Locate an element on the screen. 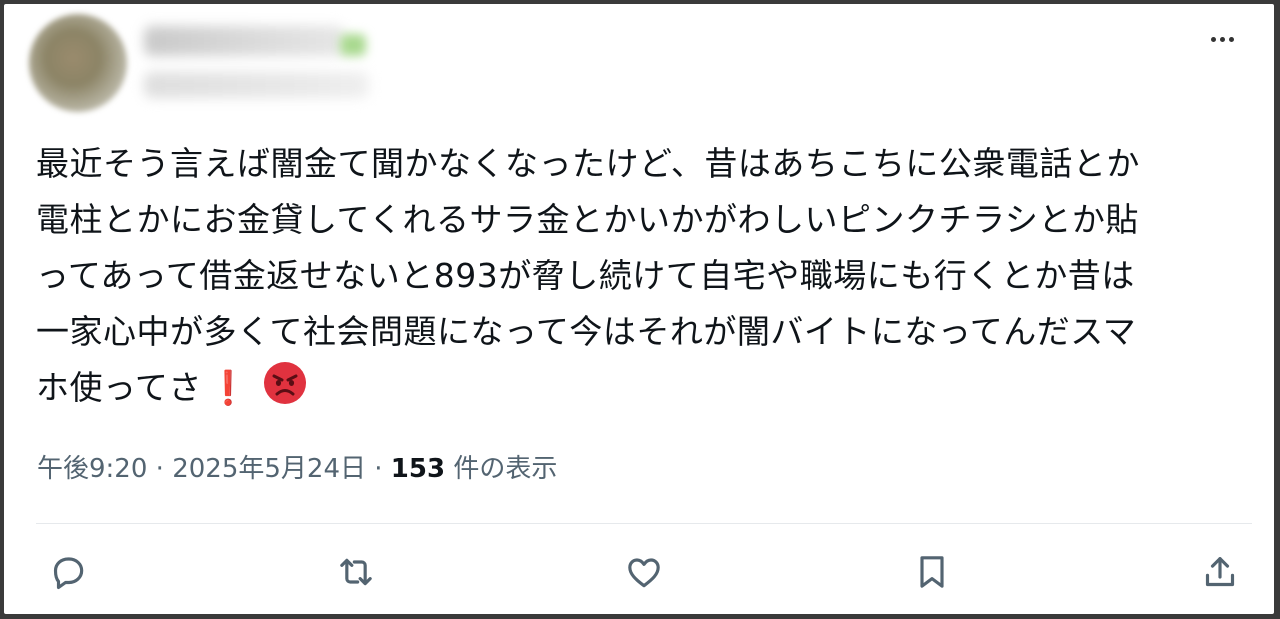  reply-button is located at coordinates (68, 572).